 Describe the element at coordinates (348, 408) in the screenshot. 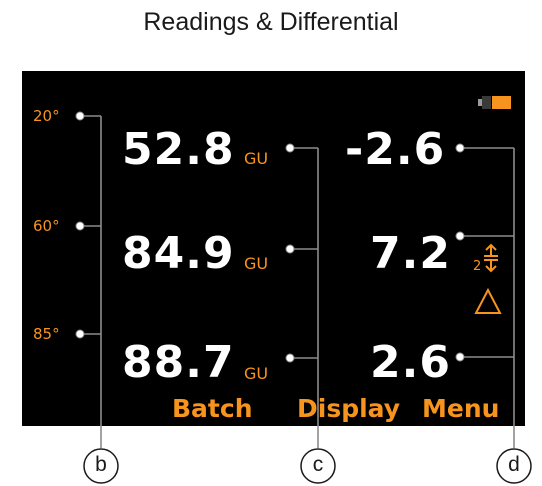

I see `softkey-display: Display` at that location.